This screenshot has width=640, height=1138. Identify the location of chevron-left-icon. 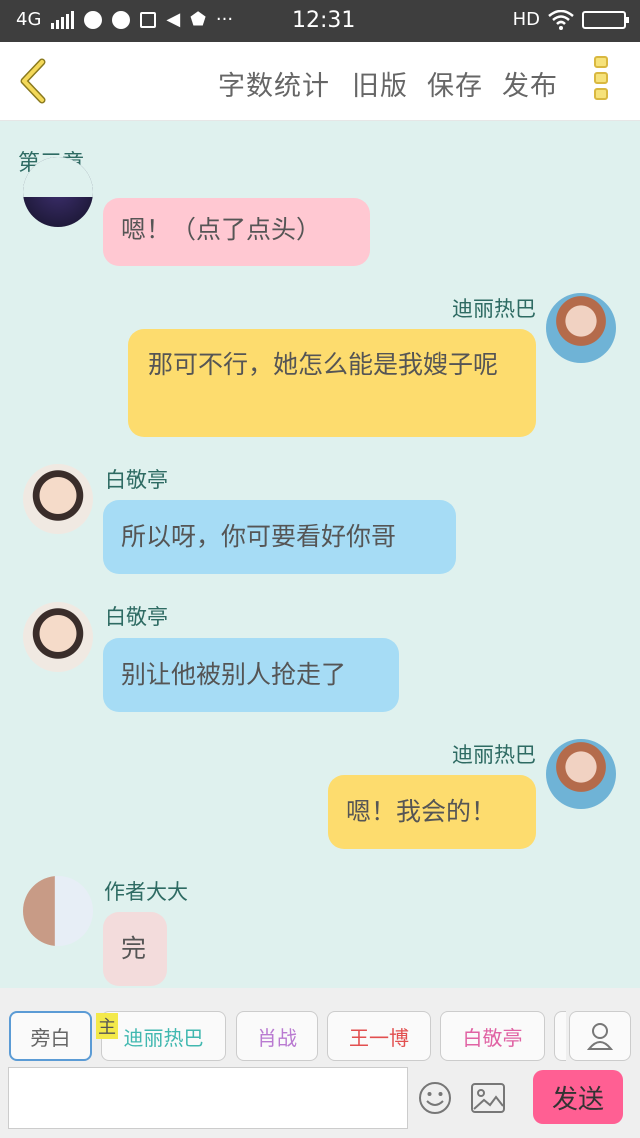
(34, 81).